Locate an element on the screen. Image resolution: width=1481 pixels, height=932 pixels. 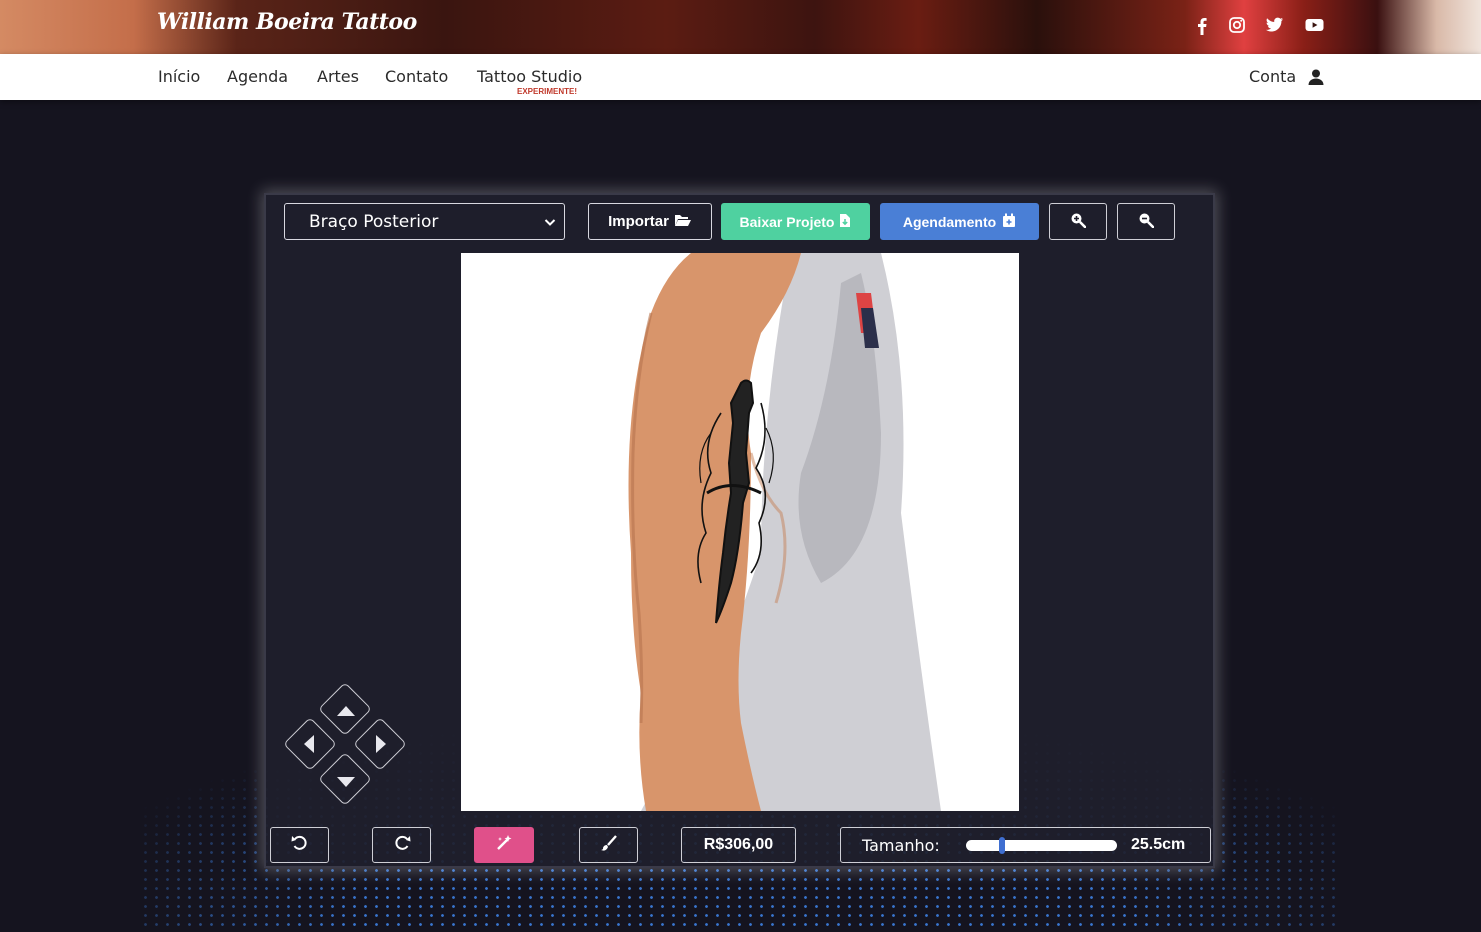
nav-item-artes: Artes is located at coordinates (338, 76).